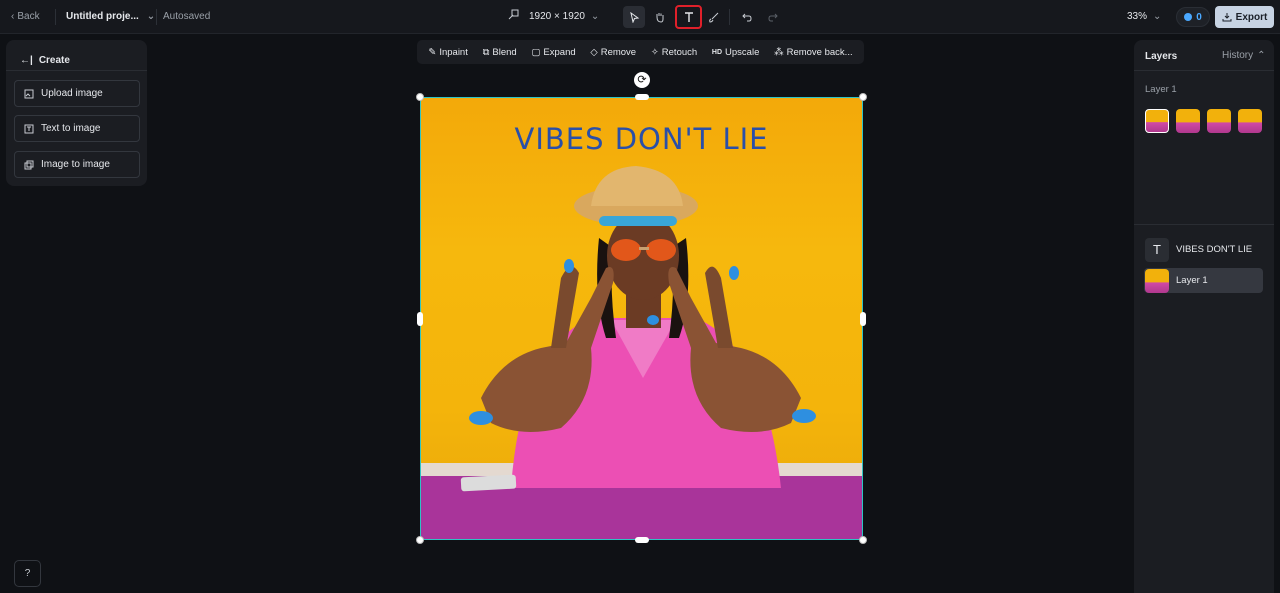  Describe the element at coordinates (1251, 17) in the screenshot. I see `export-label: Export` at that location.